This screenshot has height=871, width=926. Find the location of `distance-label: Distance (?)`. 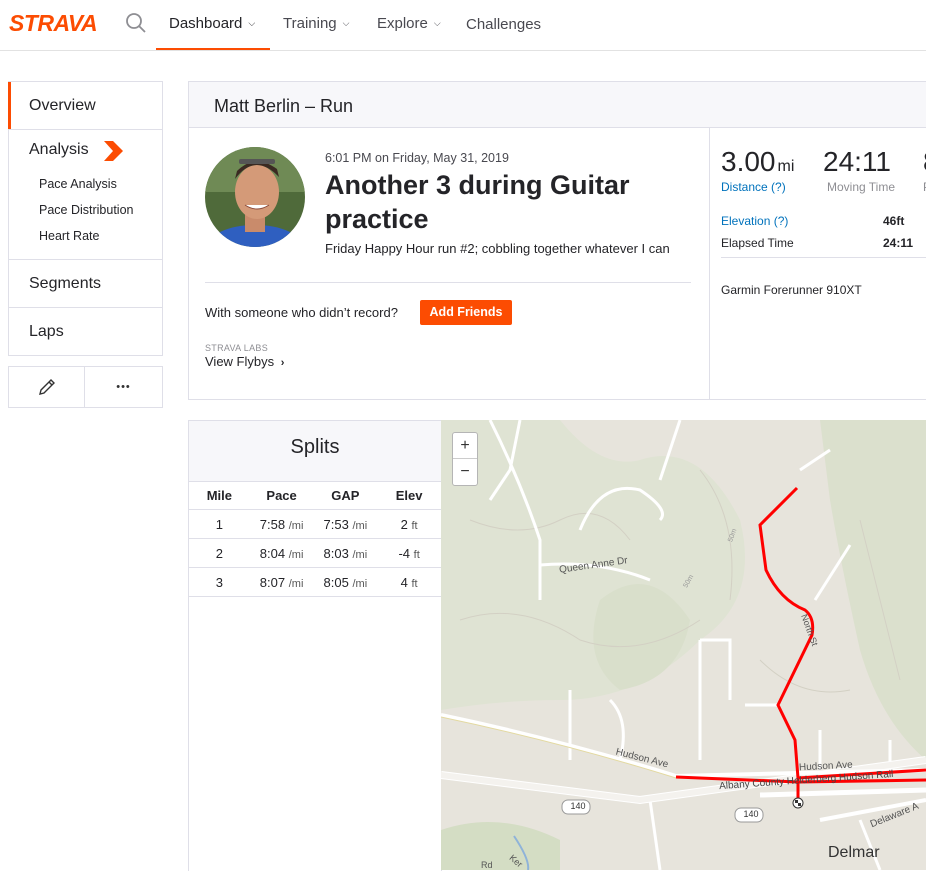

distance-label: Distance (?) is located at coordinates (753, 187).